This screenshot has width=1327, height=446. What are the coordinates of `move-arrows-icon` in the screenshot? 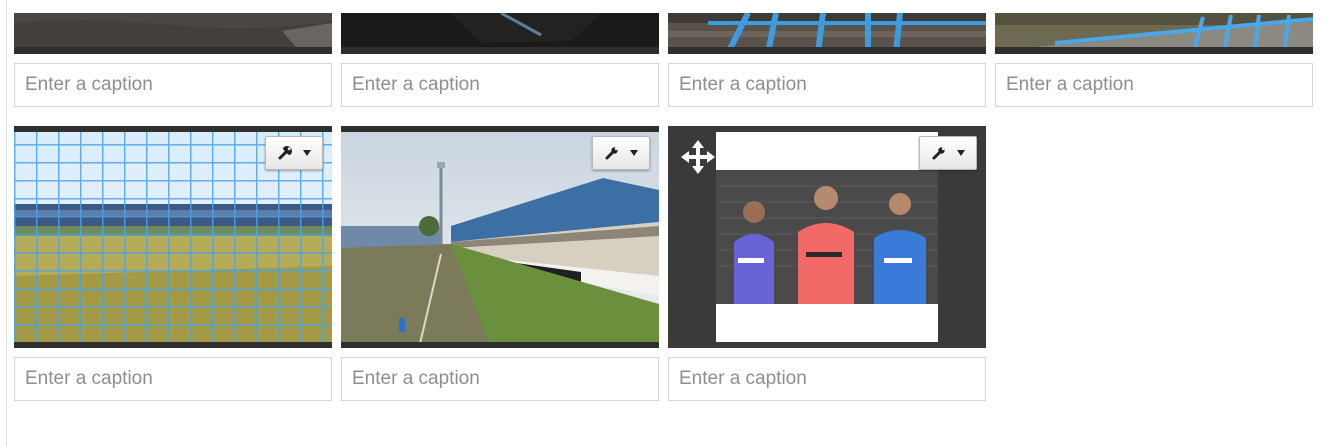 It's located at (698, 157).